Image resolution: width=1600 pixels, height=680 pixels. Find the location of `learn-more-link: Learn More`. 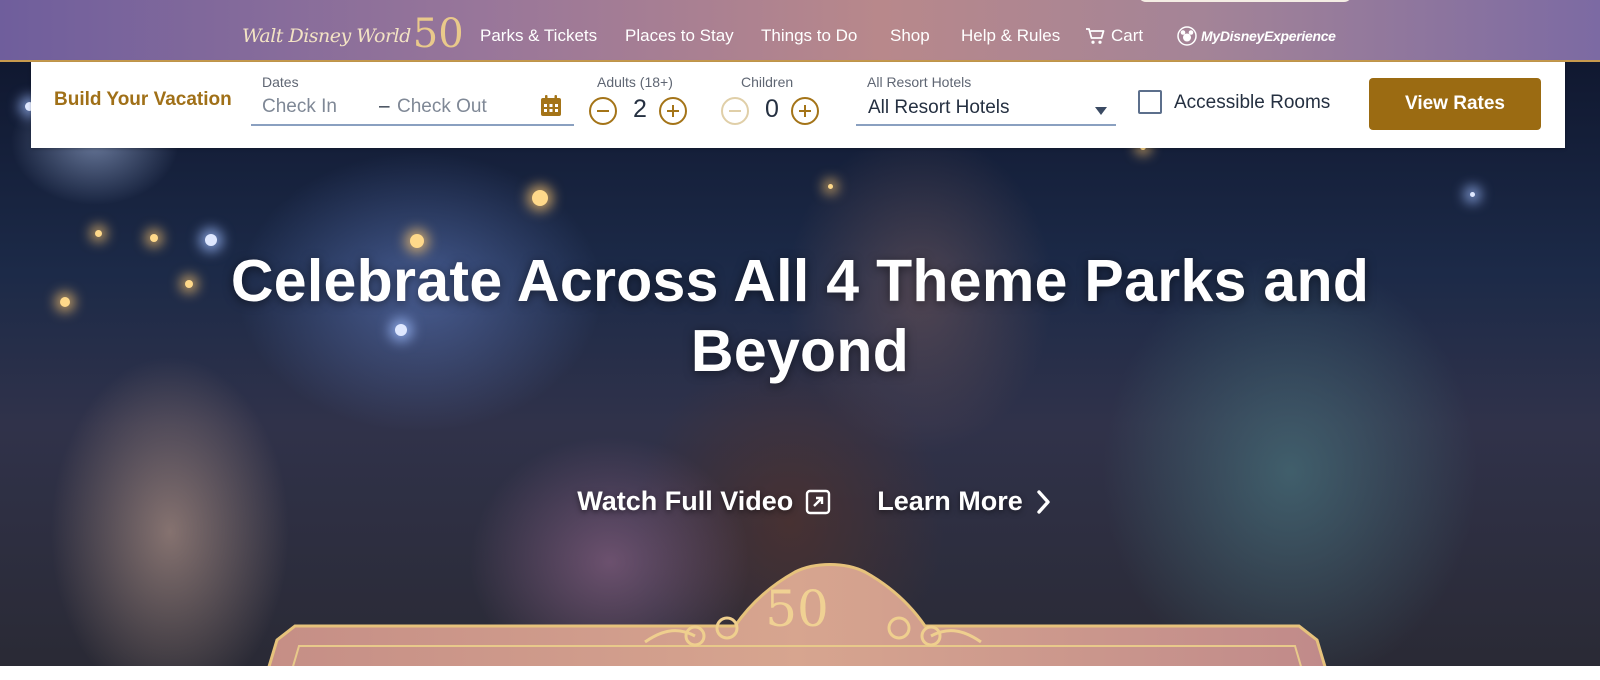

learn-more-link: Learn More is located at coordinates (964, 501).